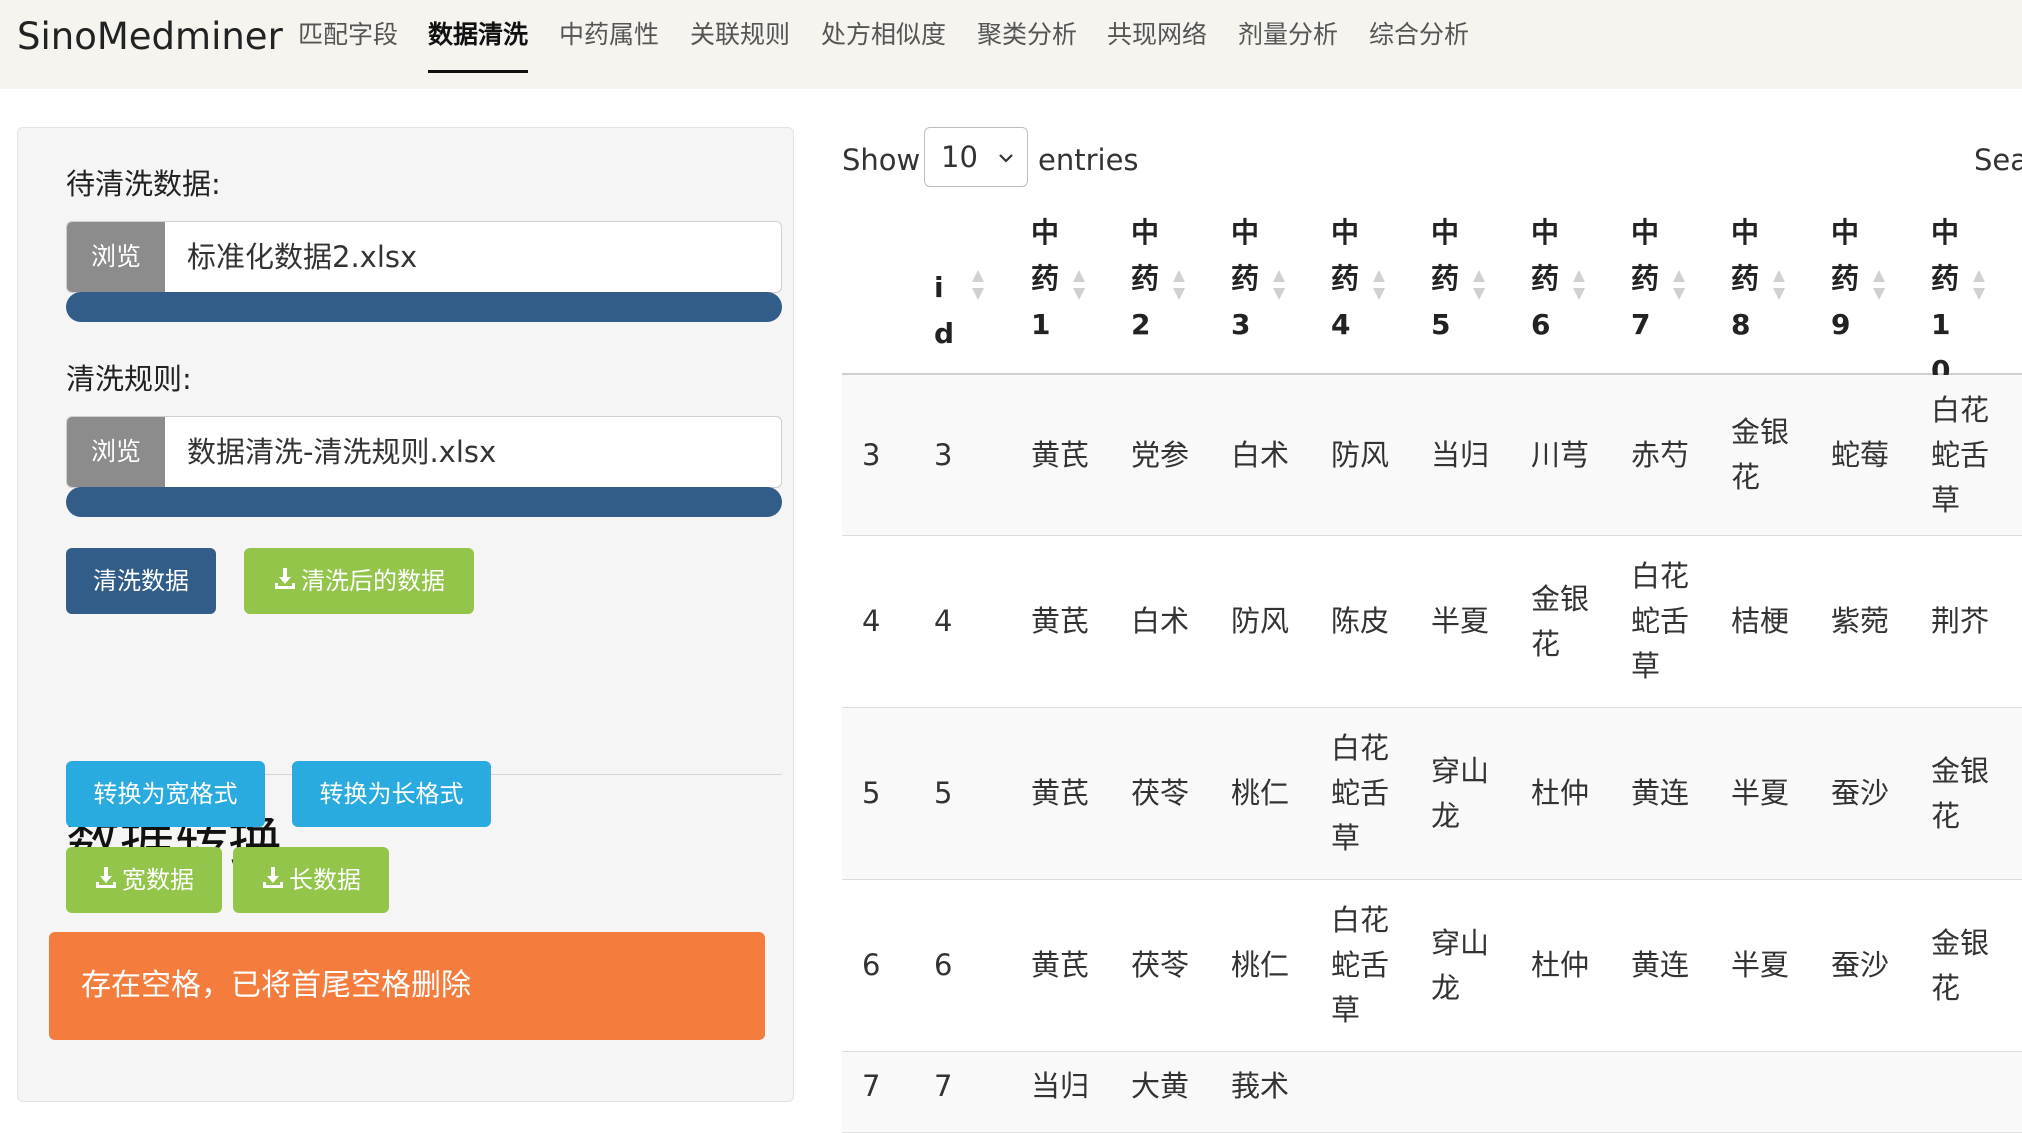  What do you see at coordinates (943, 965) in the screenshot?
I see `table-cell-text: 6` at bounding box center [943, 965].